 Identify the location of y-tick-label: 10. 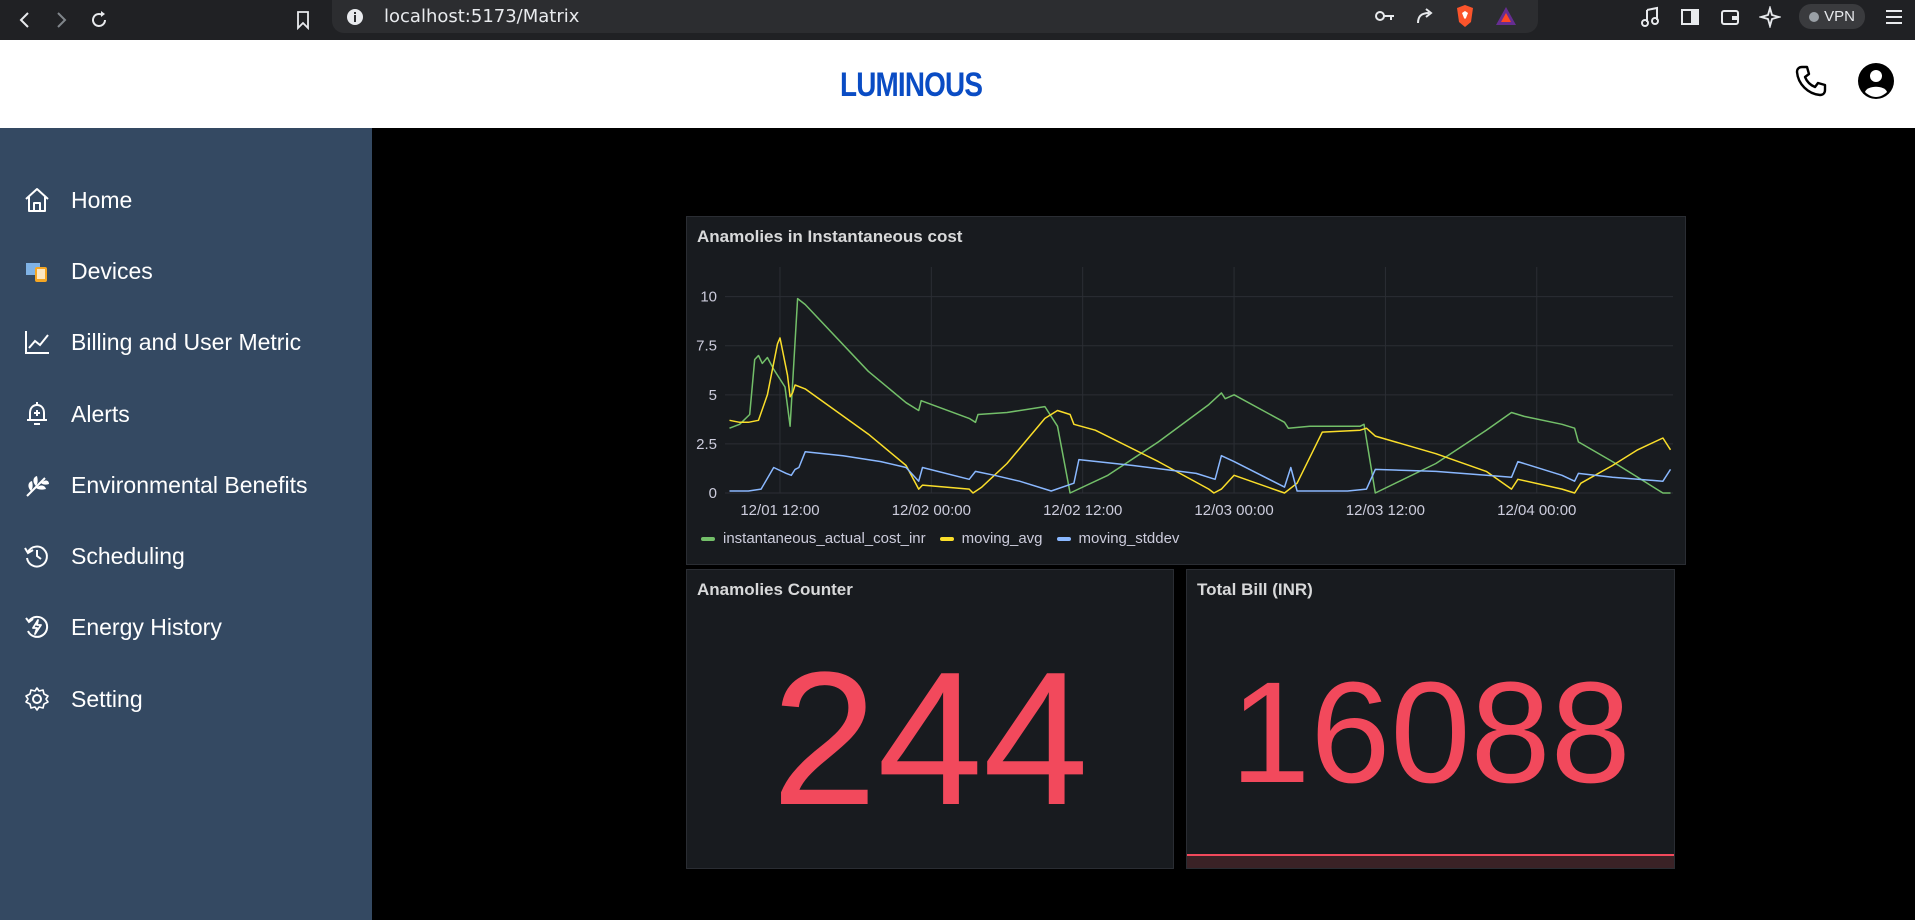
(708, 297).